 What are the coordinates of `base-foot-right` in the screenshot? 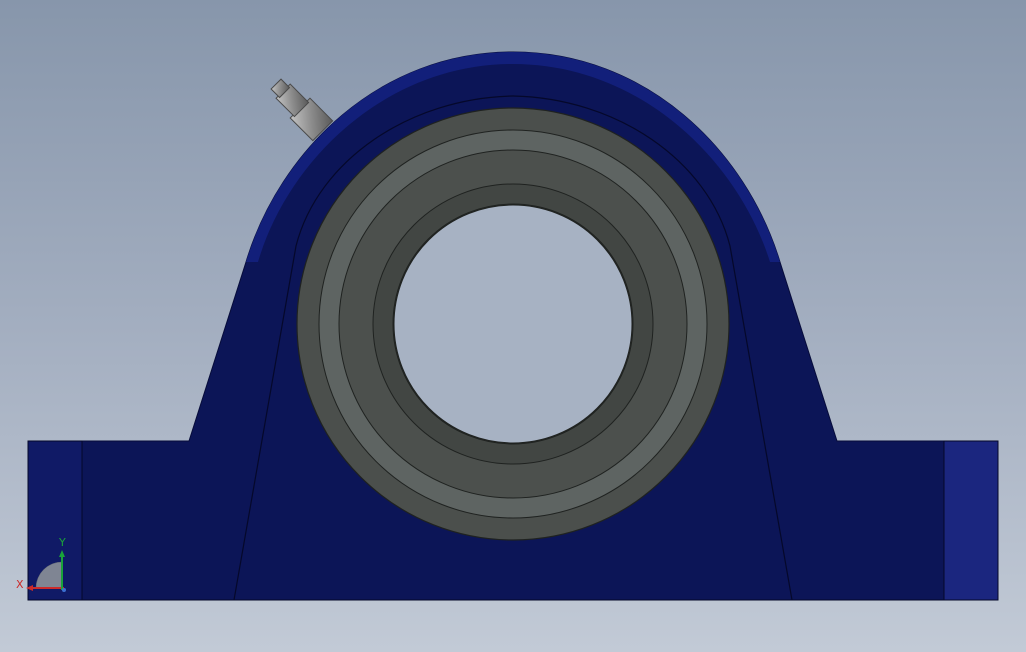 It's located at (971, 520).